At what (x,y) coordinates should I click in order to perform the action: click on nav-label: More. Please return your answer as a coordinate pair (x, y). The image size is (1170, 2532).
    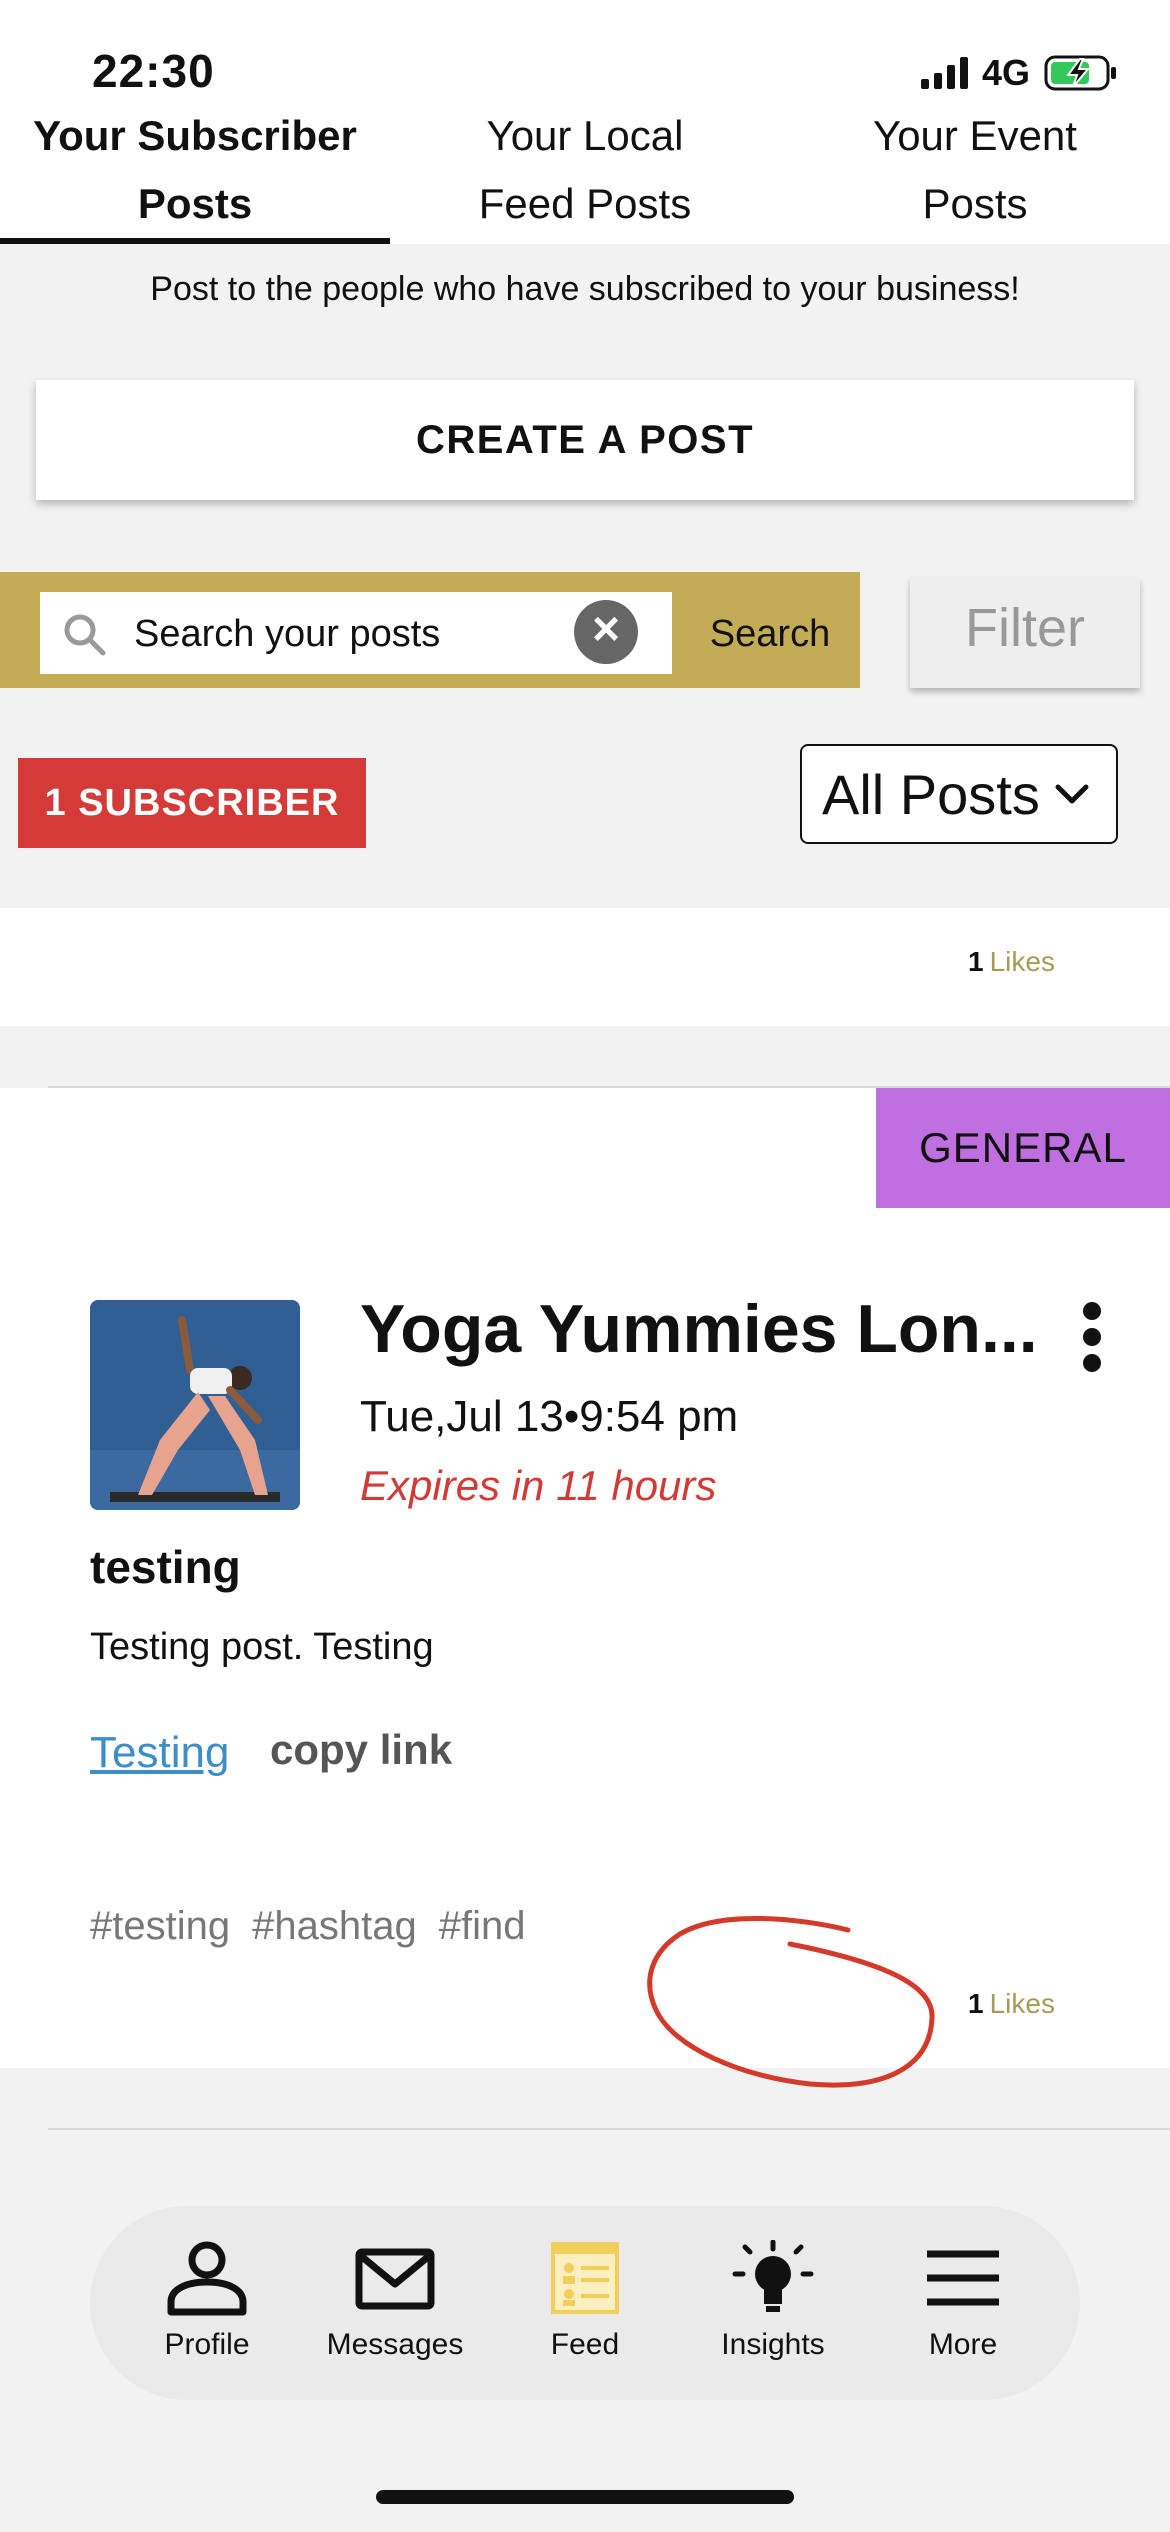
    Looking at the image, I should click on (963, 2344).